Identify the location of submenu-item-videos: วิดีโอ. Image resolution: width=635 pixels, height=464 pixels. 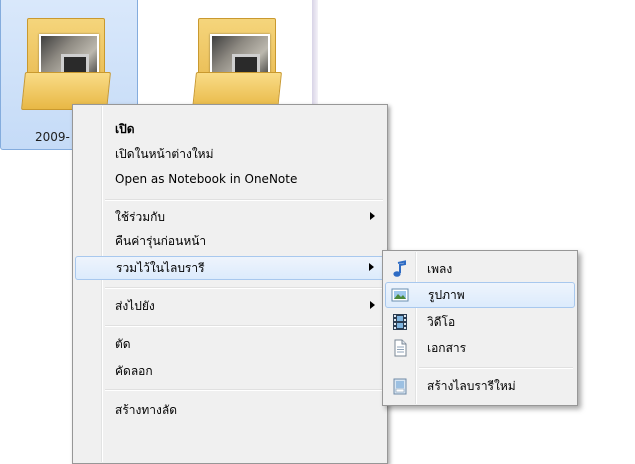
(480, 322).